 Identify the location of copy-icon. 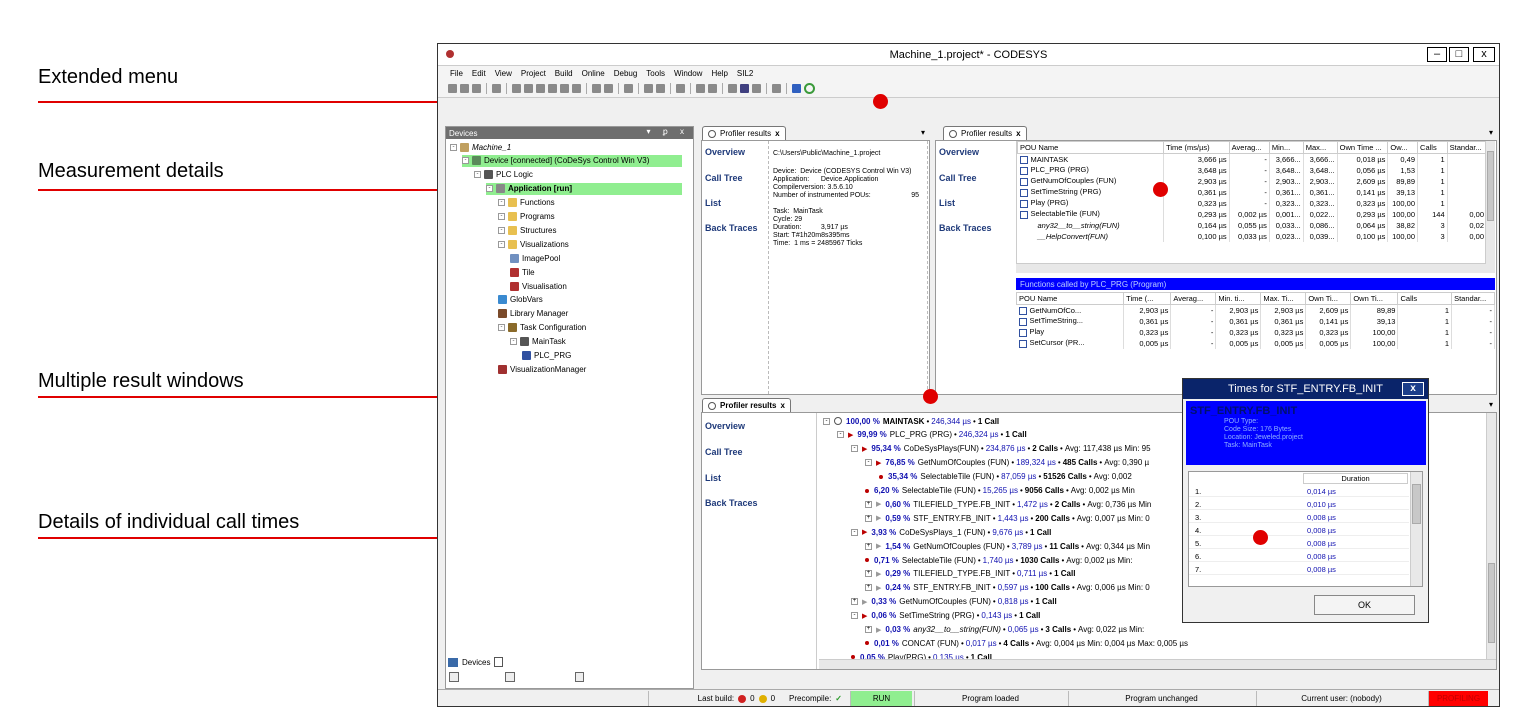
(552, 88).